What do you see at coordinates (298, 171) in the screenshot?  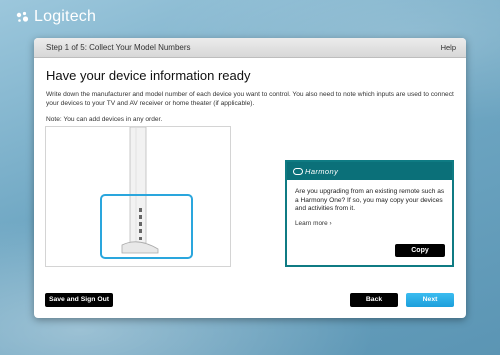 I see `harmony-logo-icon` at bounding box center [298, 171].